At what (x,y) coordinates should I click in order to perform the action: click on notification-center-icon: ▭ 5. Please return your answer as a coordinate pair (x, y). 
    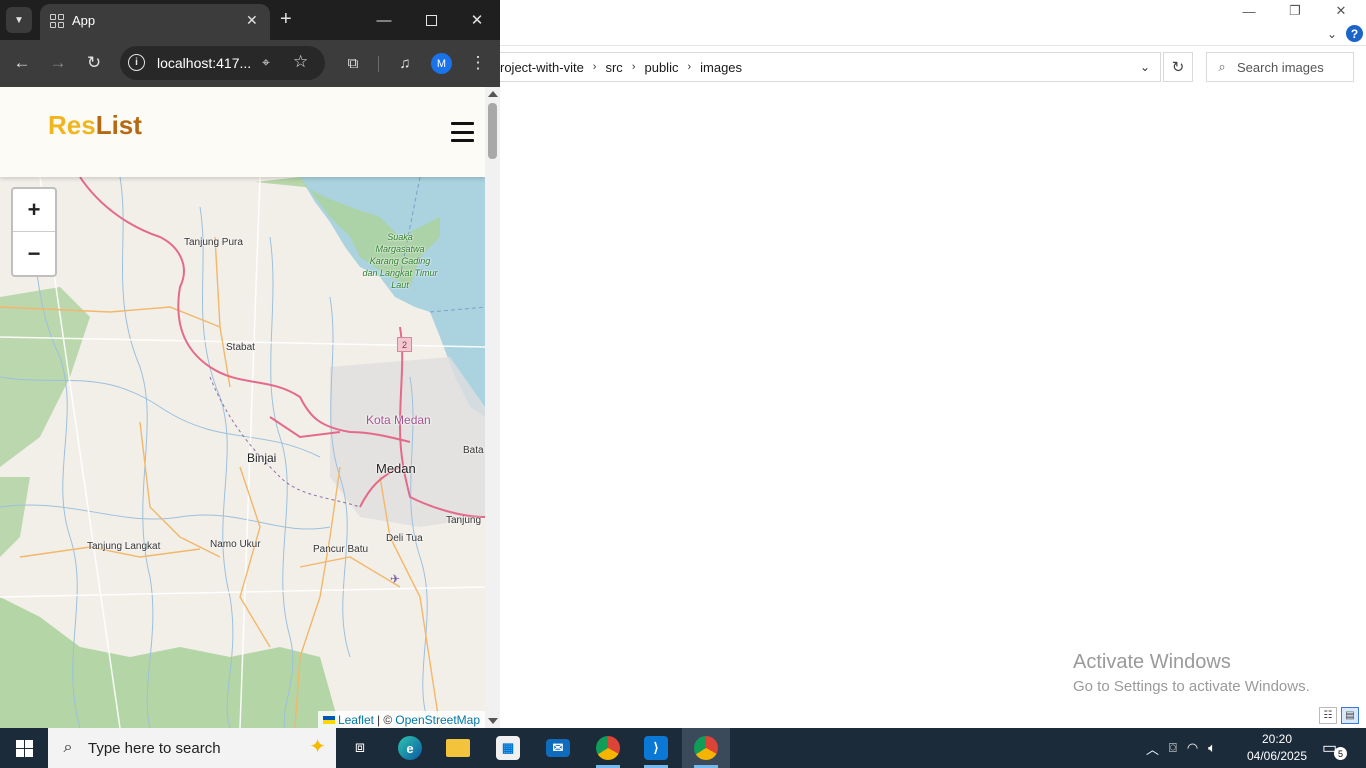
    Looking at the image, I should click on (1334, 749).